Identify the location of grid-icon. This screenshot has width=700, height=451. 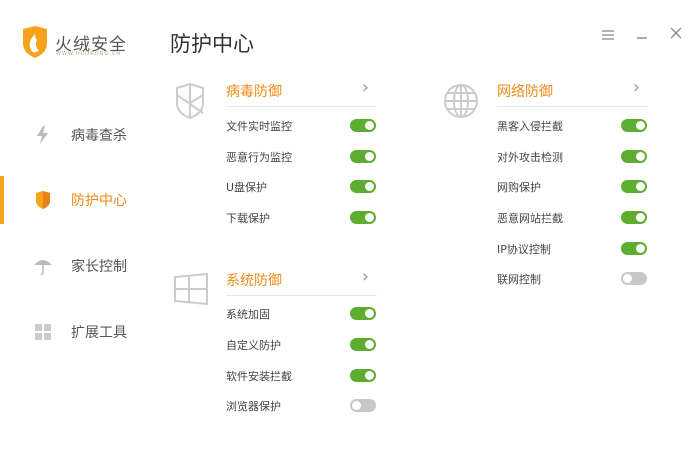
(43, 332).